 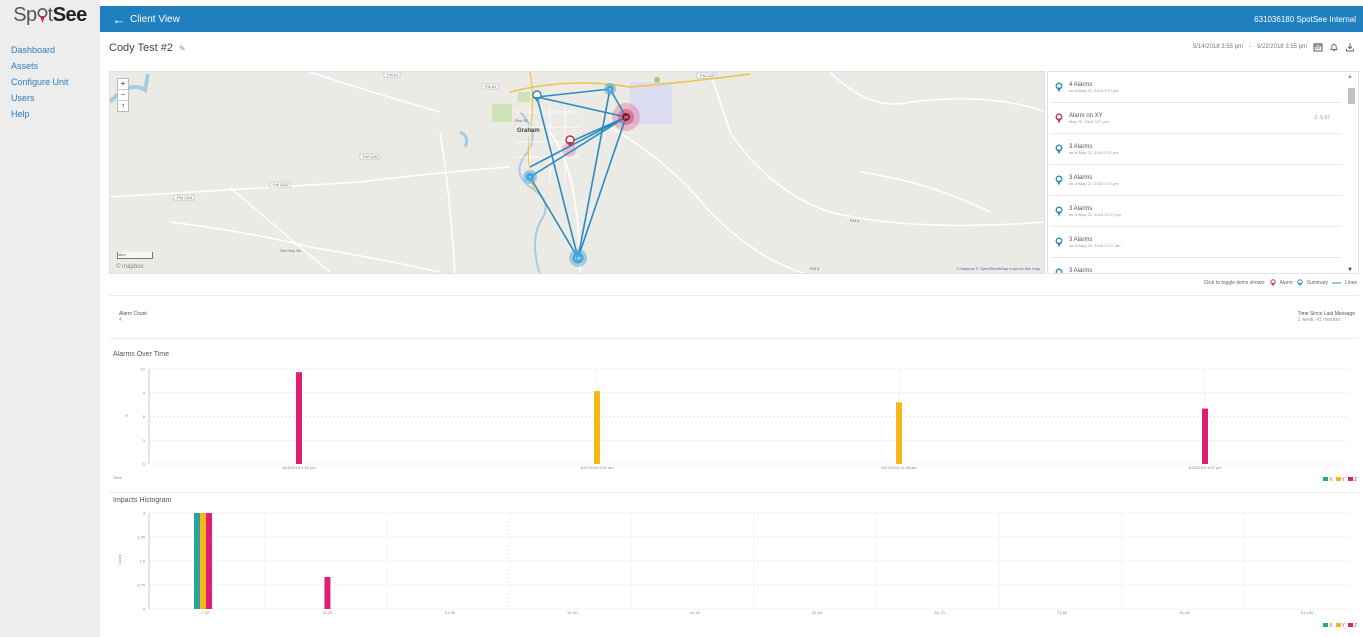 What do you see at coordinates (129, 267) in the screenshot?
I see `mapbox-logo: © mapbox` at bounding box center [129, 267].